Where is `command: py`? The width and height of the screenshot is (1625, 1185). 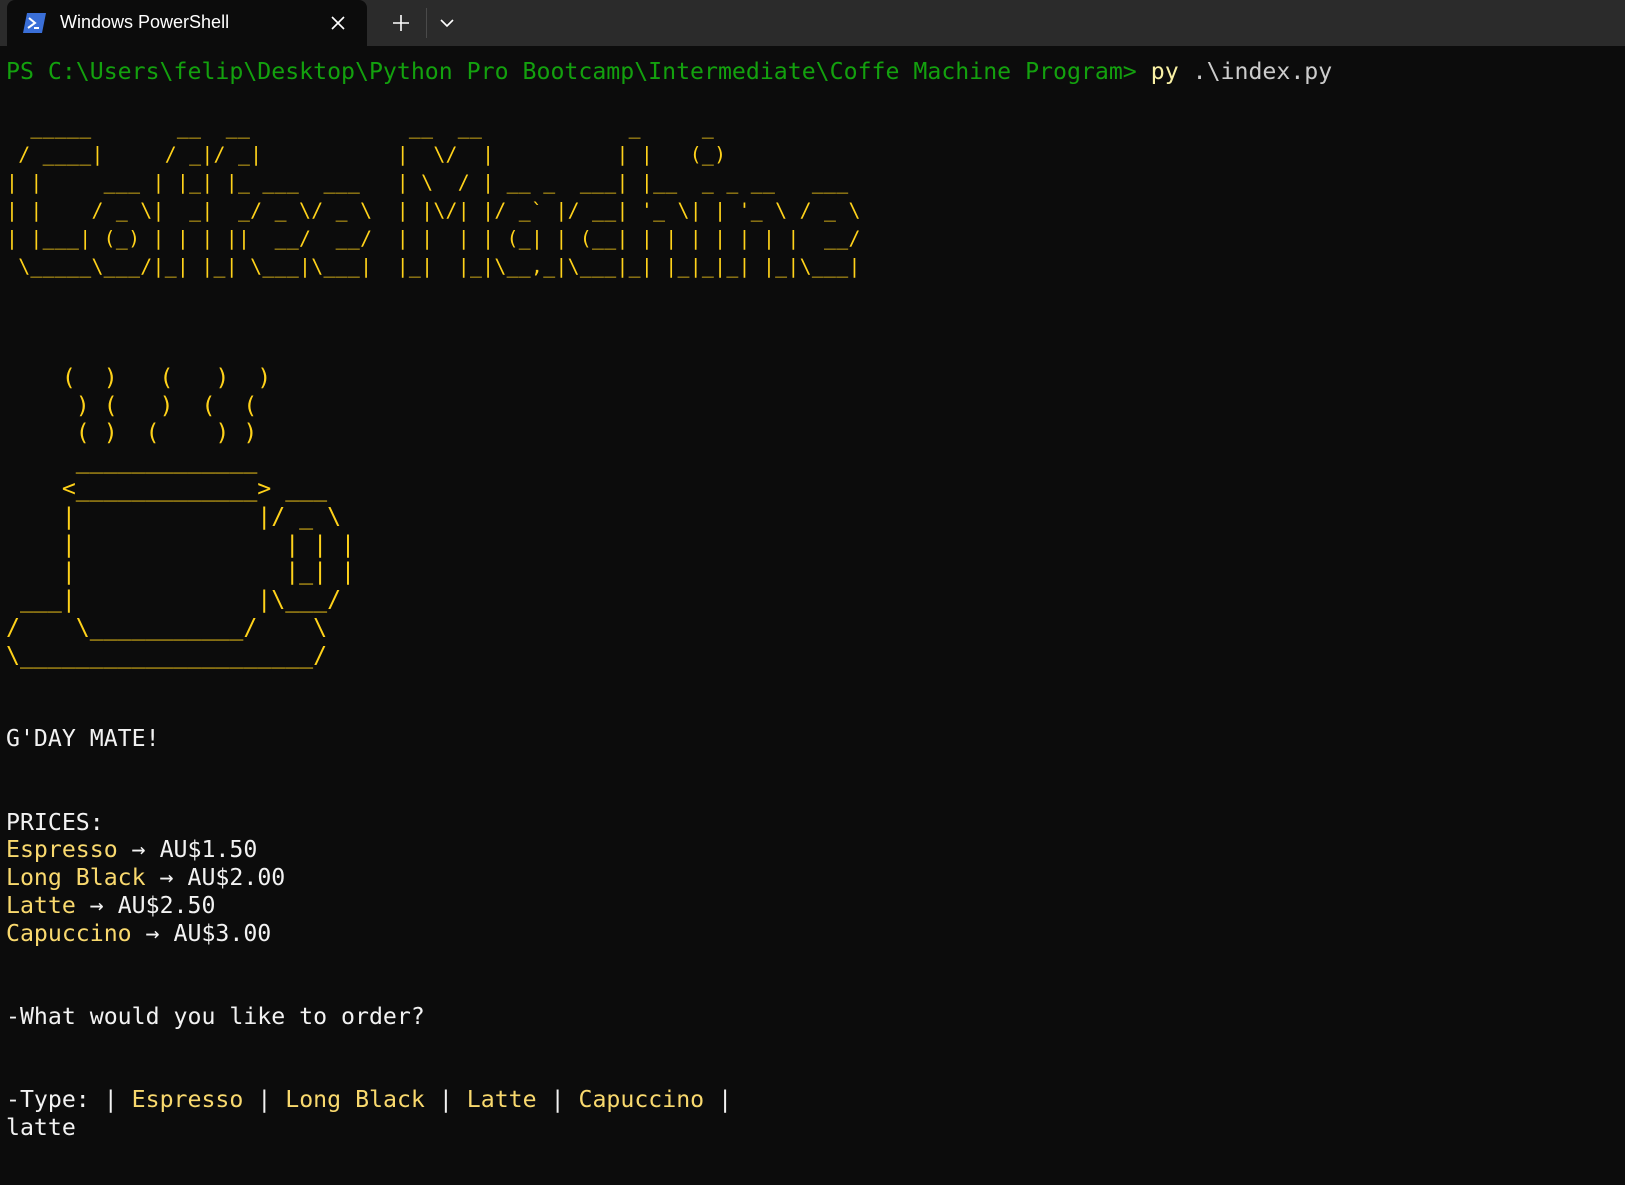
command: py is located at coordinates (1164, 71).